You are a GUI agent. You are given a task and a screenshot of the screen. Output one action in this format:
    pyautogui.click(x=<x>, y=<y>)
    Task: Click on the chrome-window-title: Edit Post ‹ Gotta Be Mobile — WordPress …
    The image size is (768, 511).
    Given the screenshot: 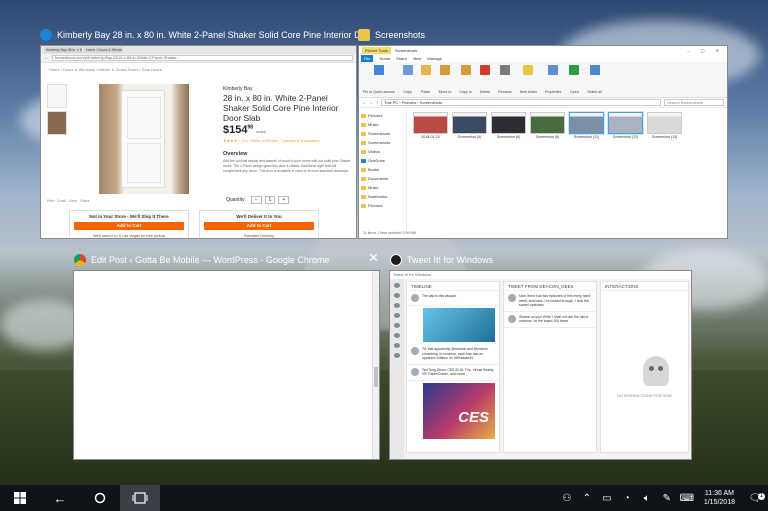 What is the action you would take?
    pyautogui.click(x=224, y=260)
    